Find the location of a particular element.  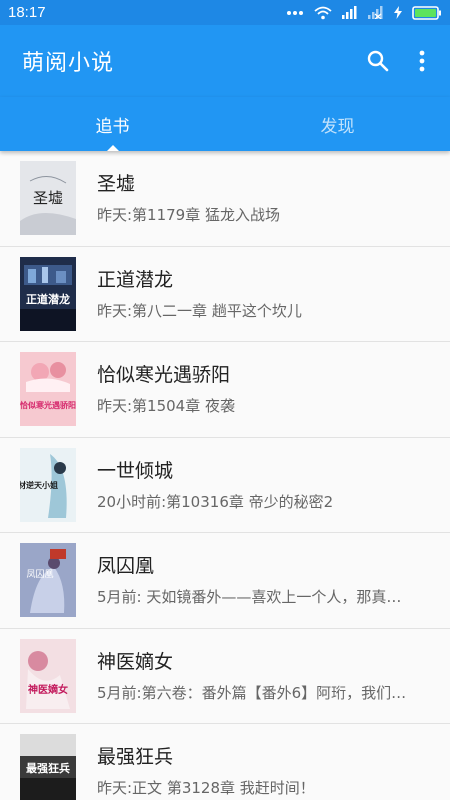

more-dots-icon is located at coordinates (295, 12).